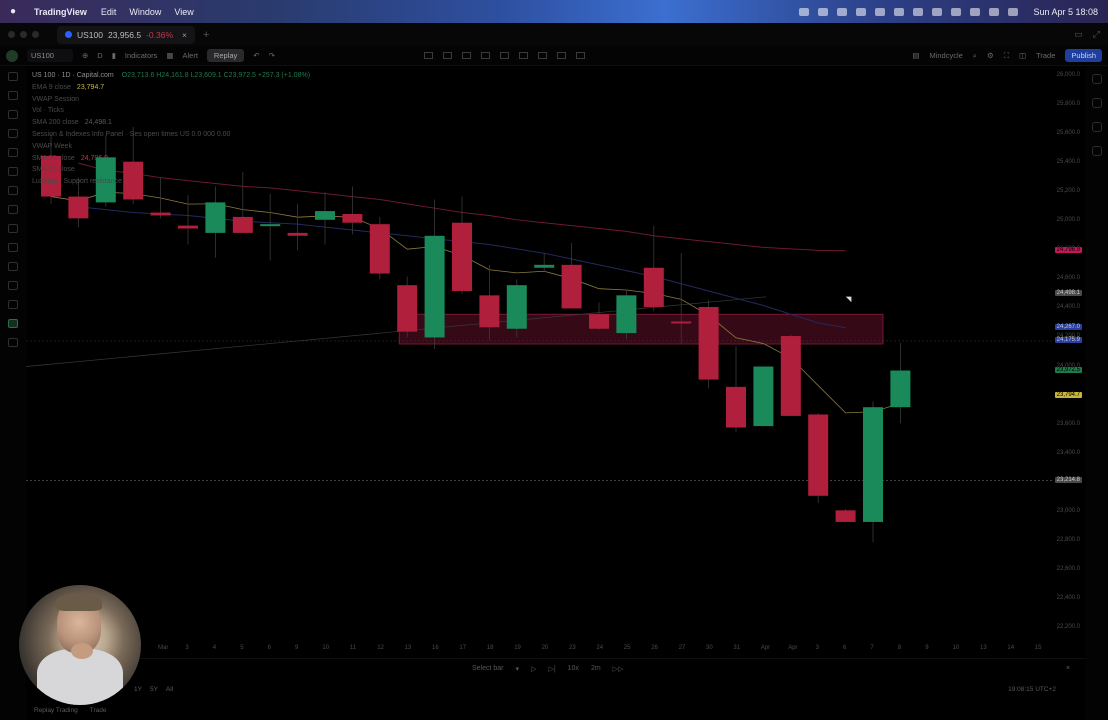  I want to click on chat-icon, so click(1097, 151).